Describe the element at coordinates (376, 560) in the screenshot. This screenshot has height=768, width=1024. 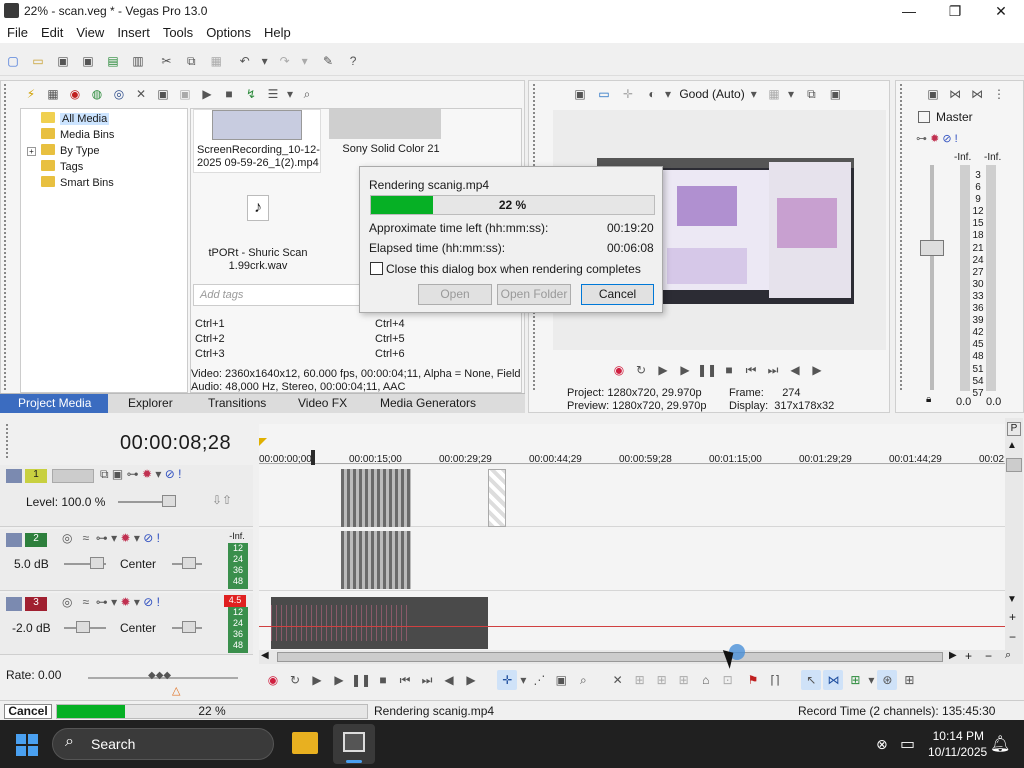
I see `audio-event` at that location.